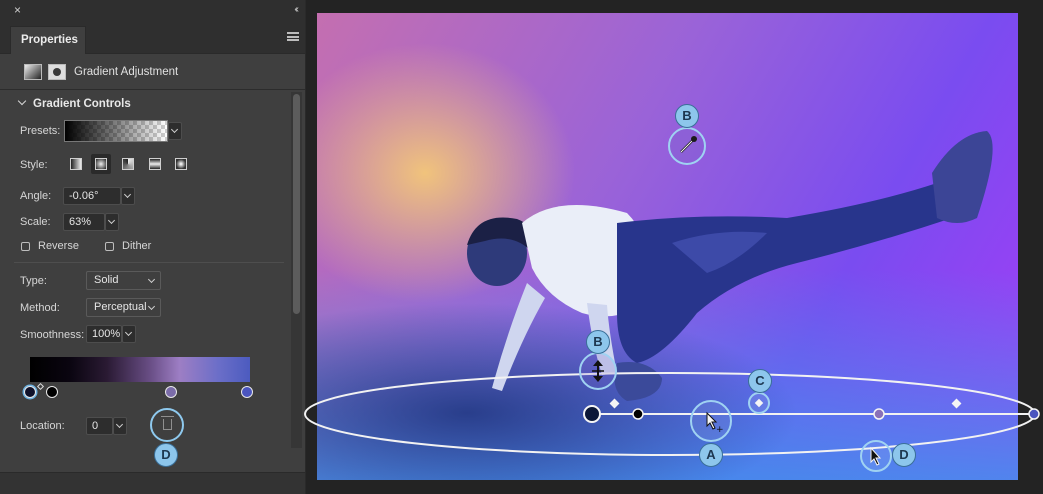  I want to click on scale-label: Scale:, so click(35, 222).